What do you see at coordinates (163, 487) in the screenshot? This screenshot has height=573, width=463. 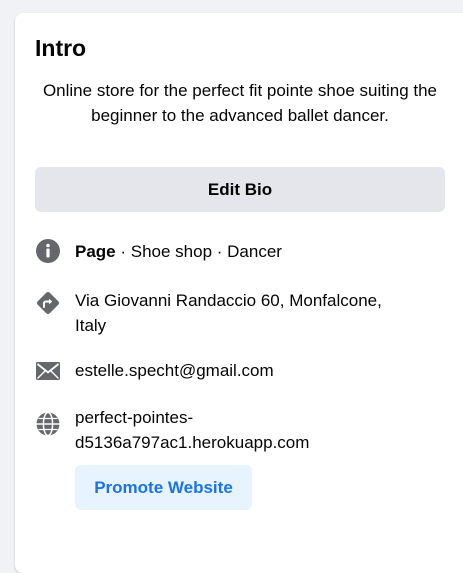 I see `promote-website-button: Promote Website` at bounding box center [163, 487].